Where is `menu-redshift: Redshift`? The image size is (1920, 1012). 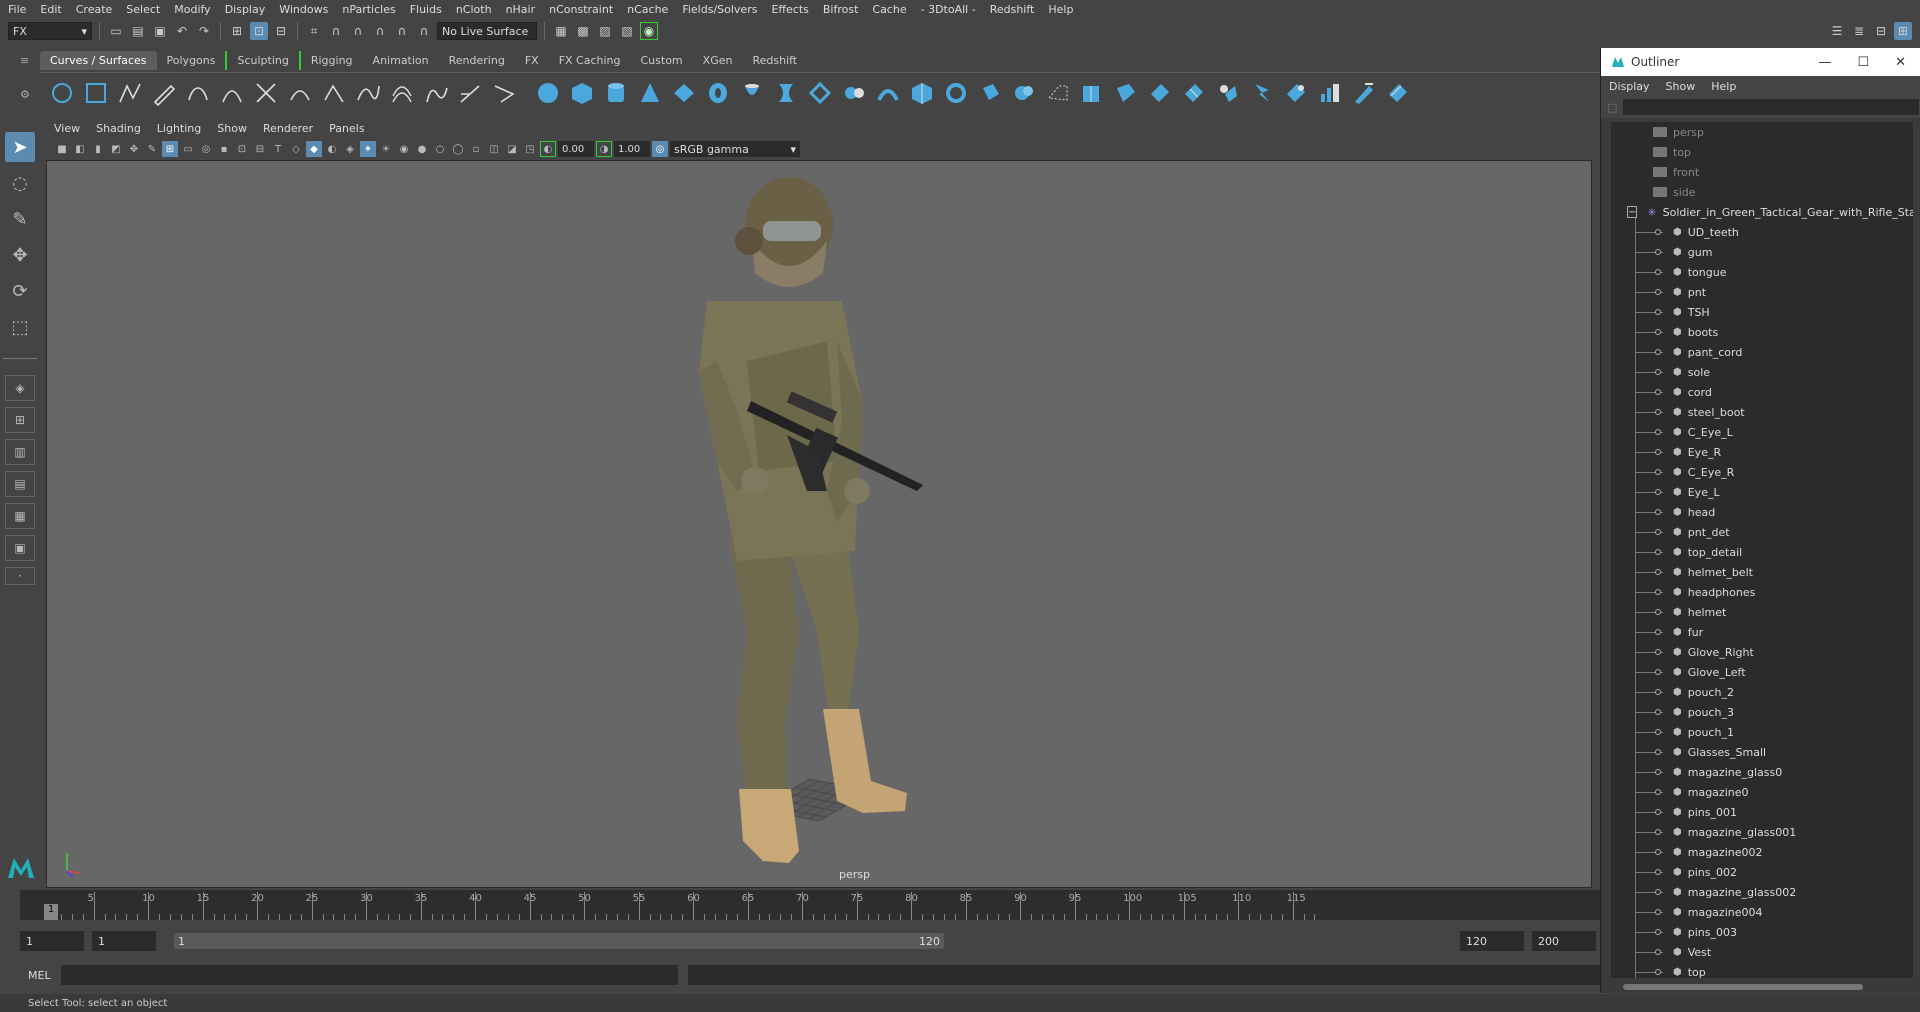 menu-redshift: Redshift is located at coordinates (1012, 9).